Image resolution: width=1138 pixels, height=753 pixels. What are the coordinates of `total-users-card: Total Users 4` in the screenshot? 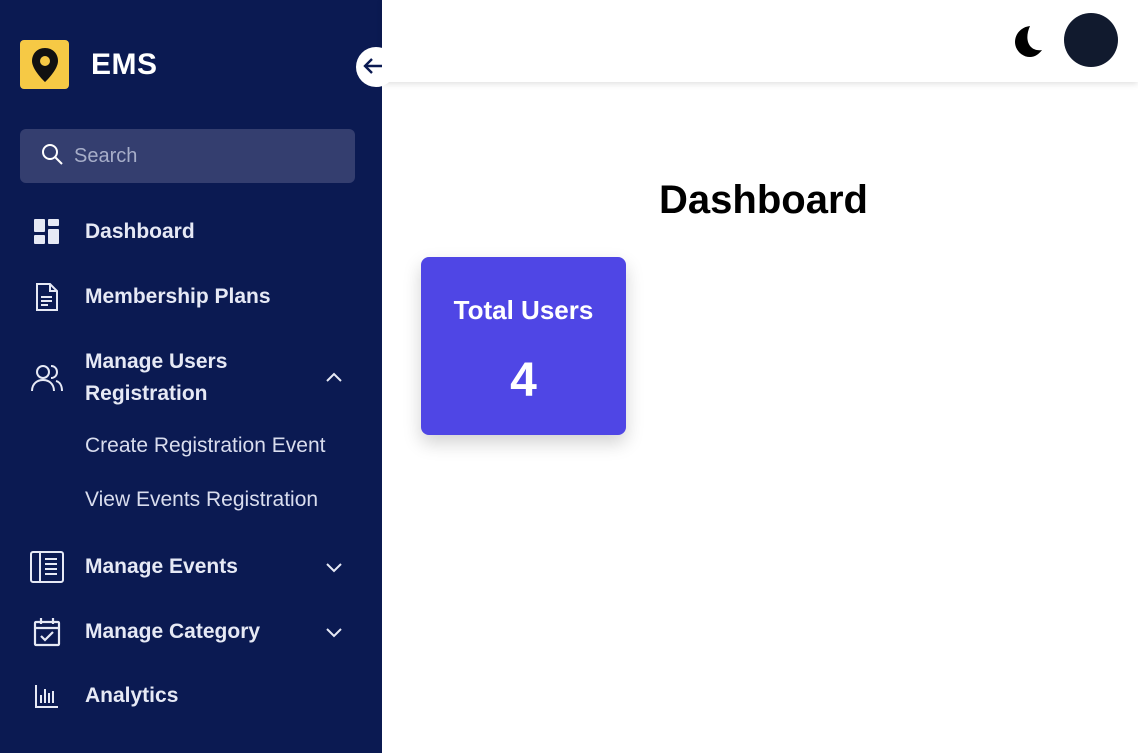 It's located at (523, 346).